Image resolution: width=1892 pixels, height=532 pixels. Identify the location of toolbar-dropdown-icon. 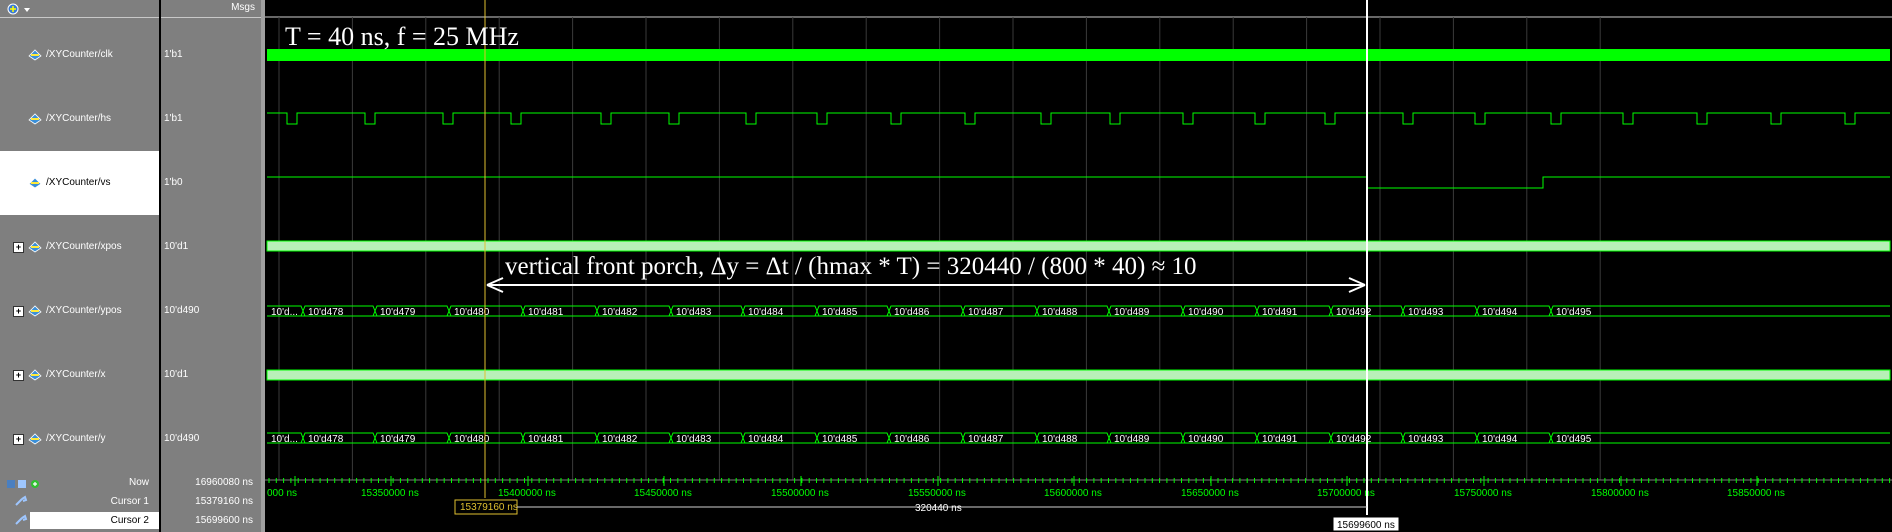
(21, 9).